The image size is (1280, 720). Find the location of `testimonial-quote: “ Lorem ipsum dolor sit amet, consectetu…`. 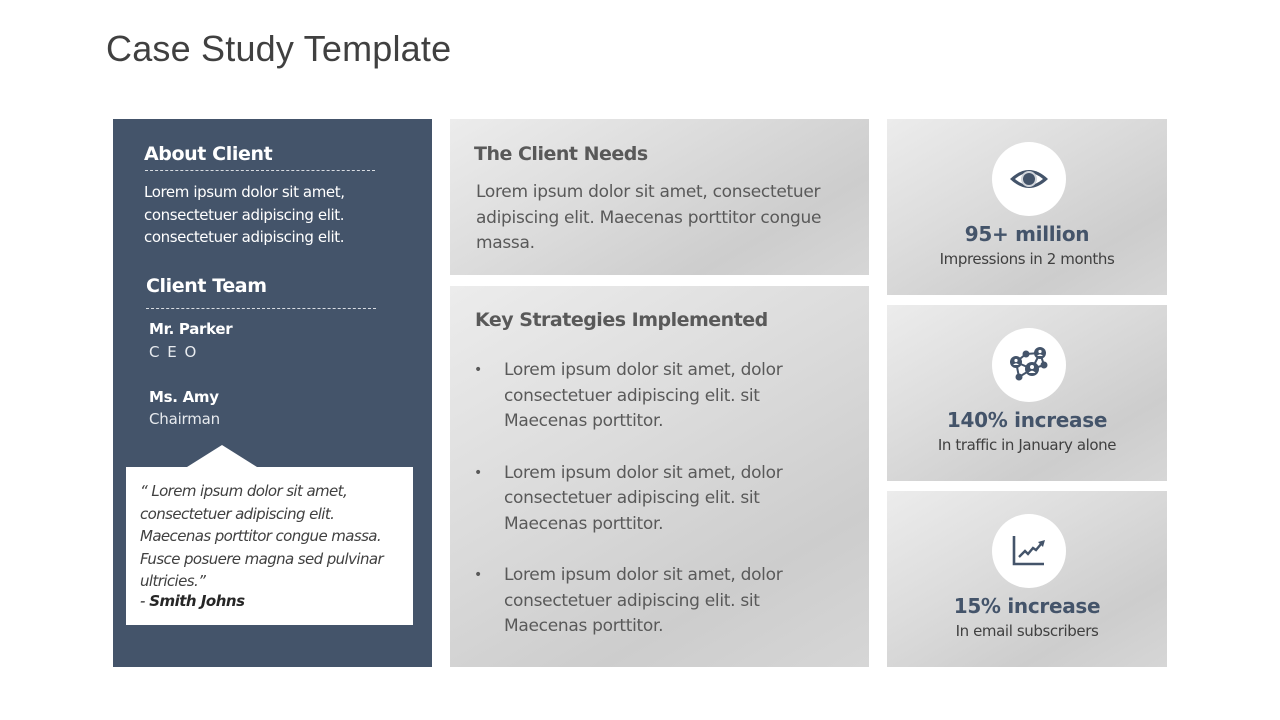

testimonial-quote: “ Lorem ipsum dolor sit amet, consectetu… is located at coordinates (275, 536).